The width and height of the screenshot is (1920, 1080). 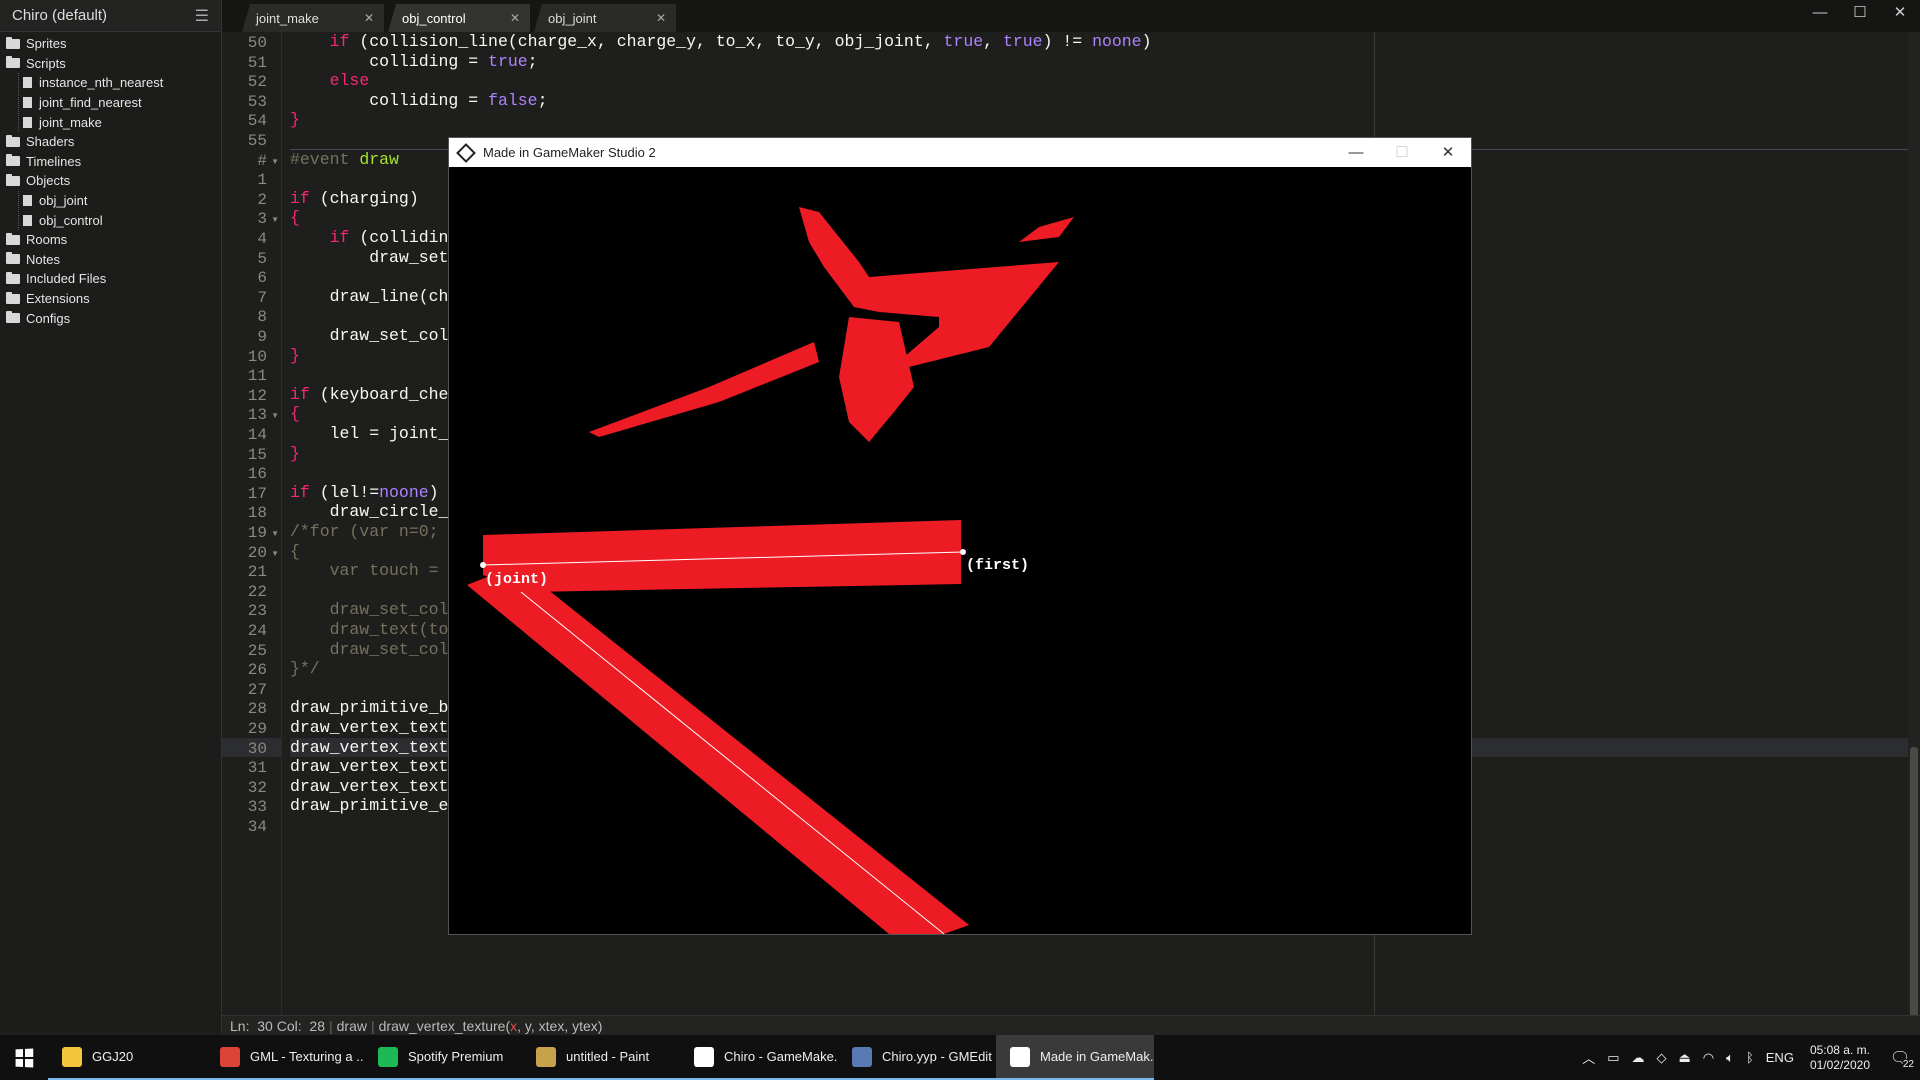 What do you see at coordinates (305, 671) in the screenshot?
I see `code-line: }*/` at bounding box center [305, 671].